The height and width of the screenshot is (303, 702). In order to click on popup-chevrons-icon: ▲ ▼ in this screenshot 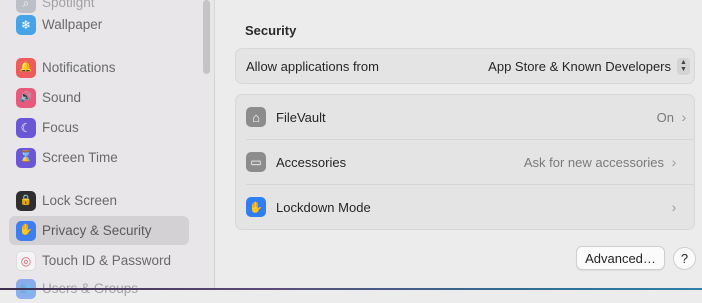, I will do `click(683, 66)`.